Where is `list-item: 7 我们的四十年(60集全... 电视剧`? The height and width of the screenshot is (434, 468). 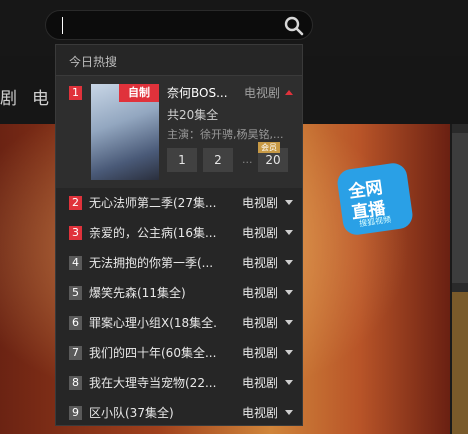 list-item: 7 我们的四十年(60集全... 电视剧 is located at coordinates (179, 353).